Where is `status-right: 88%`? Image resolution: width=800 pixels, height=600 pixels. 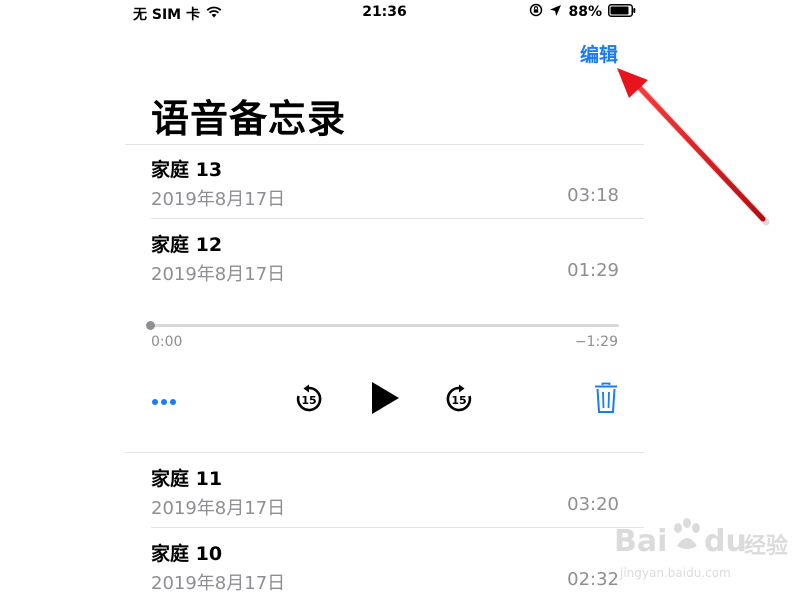
status-right: 88% is located at coordinates (582, 12).